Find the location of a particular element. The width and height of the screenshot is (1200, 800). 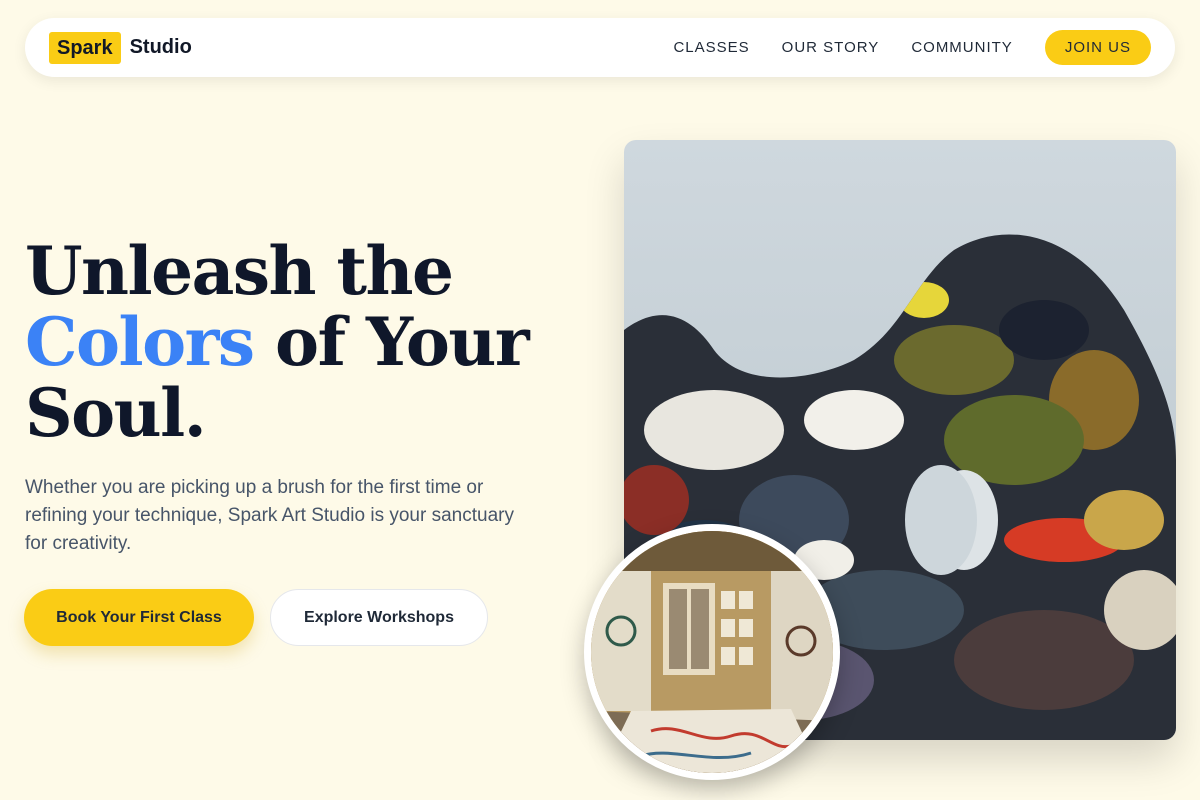

join-us-button: JOIN US is located at coordinates (1097, 47).